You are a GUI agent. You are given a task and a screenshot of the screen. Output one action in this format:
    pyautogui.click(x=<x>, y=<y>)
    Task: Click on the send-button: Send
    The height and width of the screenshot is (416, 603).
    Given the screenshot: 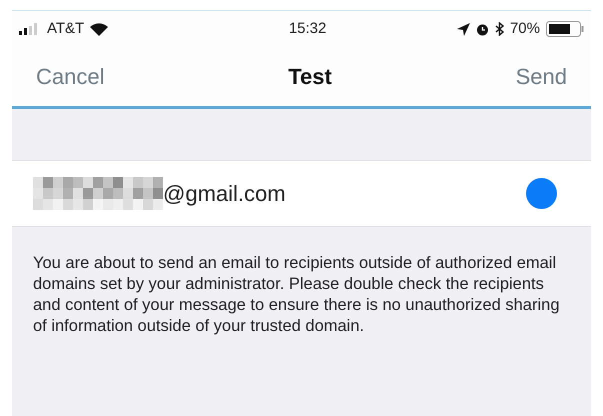 What is the action you would take?
    pyautogui.click(x=541, y=76)
    